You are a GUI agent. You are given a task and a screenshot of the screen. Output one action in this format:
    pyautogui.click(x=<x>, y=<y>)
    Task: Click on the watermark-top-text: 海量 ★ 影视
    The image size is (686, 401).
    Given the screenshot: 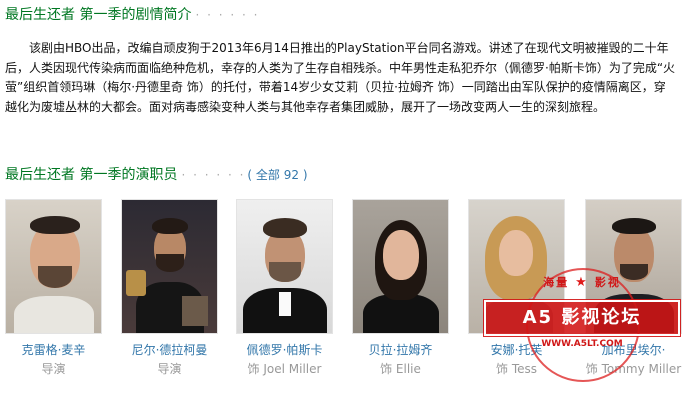 What is the action you would take?
    pyautogui.click(x=582, y=282)
    